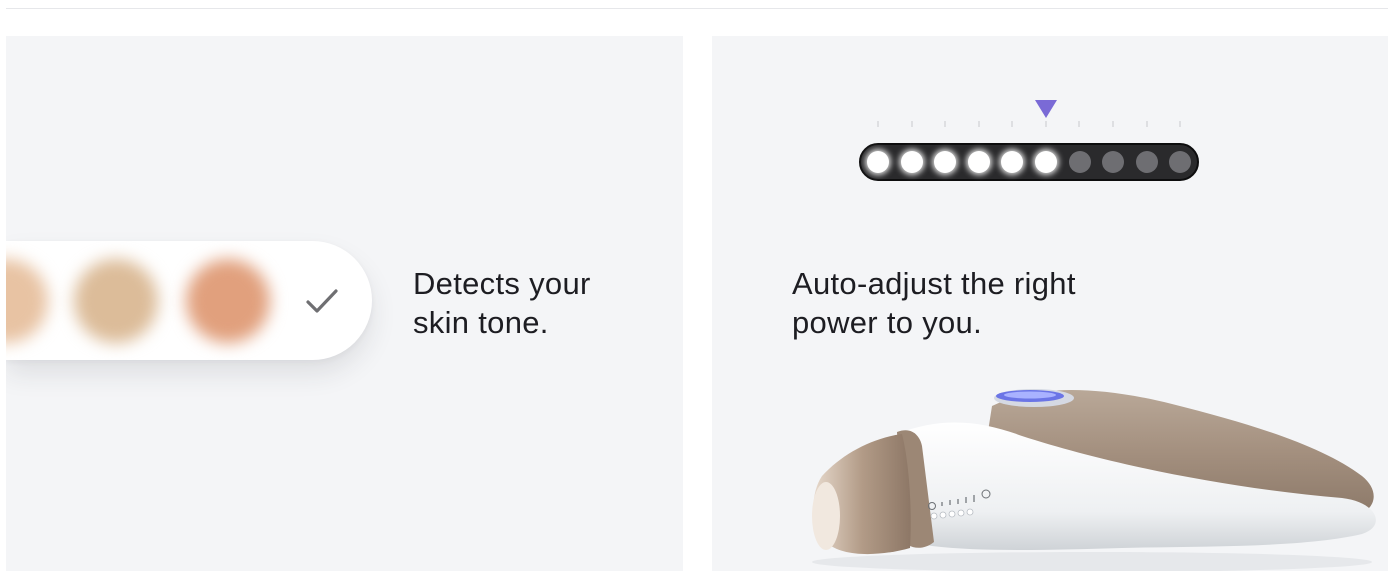 The height and width of the screenshot is (571, 1394). What do you see at coordinates (116, 301) in the screenshot?
I see `skin-tone-swatch-medium` at bounding box center [116, 301].